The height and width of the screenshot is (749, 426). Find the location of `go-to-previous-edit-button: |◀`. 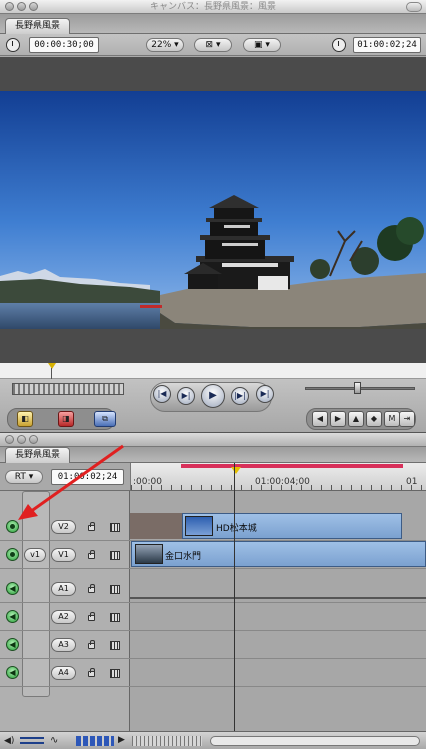

go-to-previous-edit-button: |◀ is located at coordinates (162, 394).